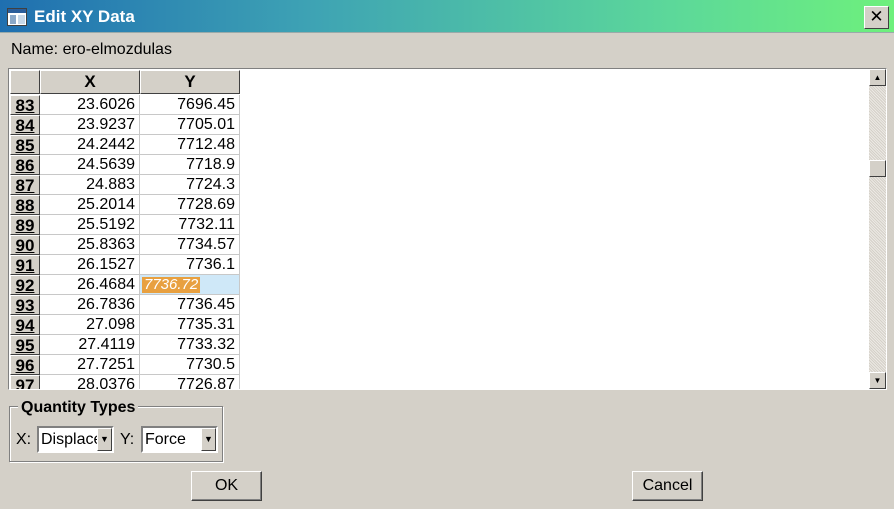 The image size is (894, 509). I want to click on ok-button: OK, so click(226, 486).